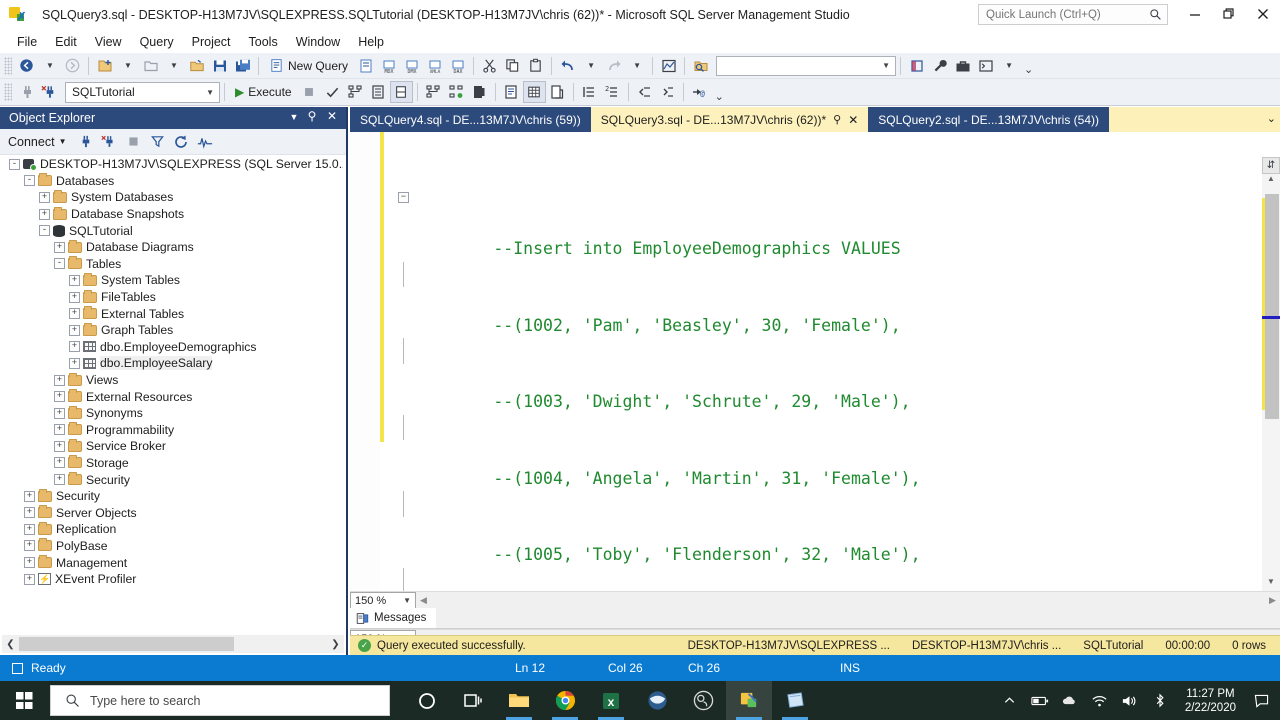  I want to click on new-query-button: New Query, so click(308, 66).